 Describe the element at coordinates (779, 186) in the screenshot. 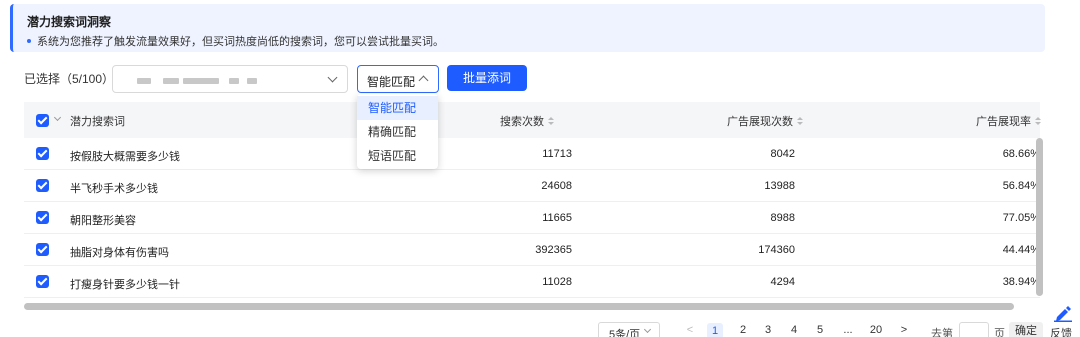

I see `impressions-cell: 13988` at that location.